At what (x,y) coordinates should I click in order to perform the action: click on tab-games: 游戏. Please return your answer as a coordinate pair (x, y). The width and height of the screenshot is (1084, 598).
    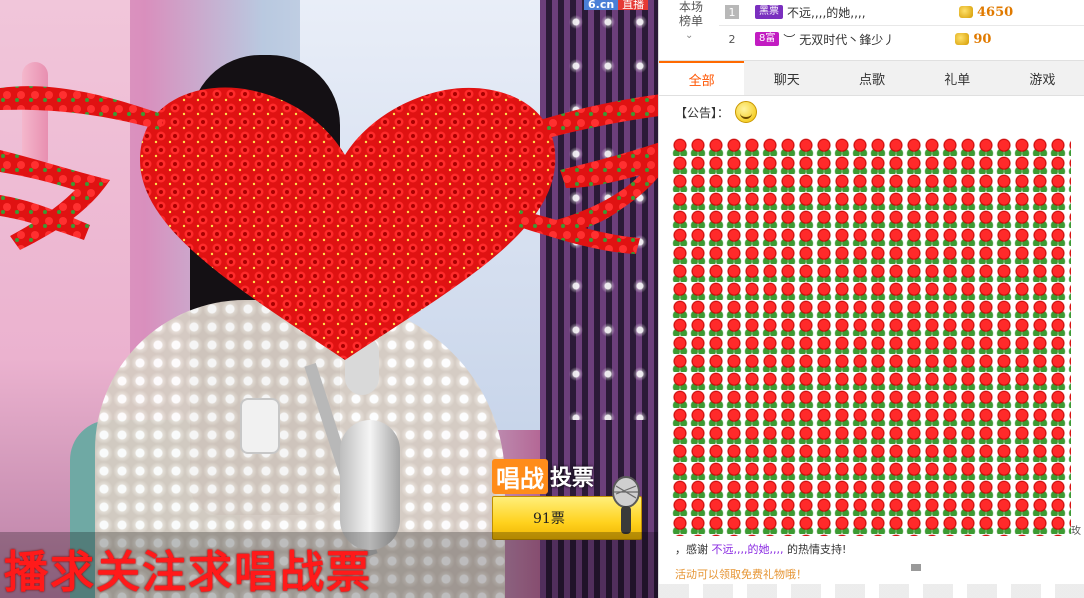
    Looking at the image, I should click on (1042, 78).